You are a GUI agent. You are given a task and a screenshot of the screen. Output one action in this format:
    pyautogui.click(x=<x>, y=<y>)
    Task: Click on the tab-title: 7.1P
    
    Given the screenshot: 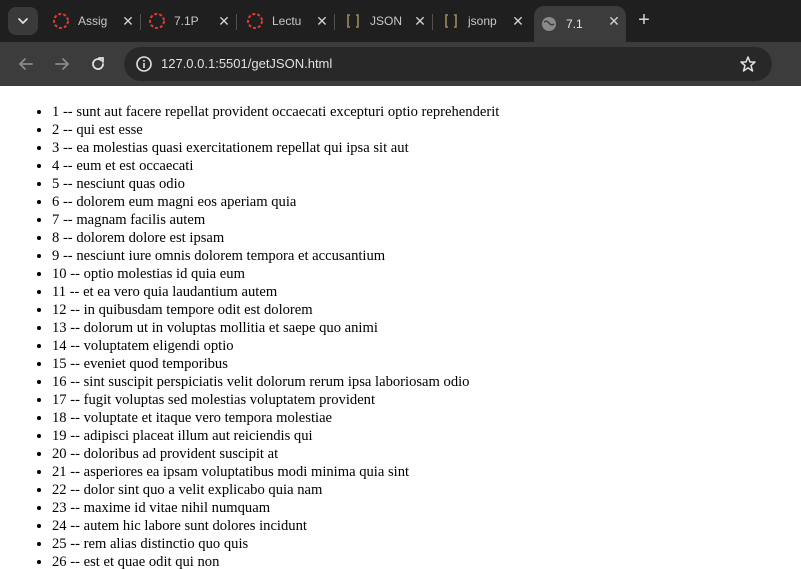 What is the action you would take?
    pyautogui.click(x=186, y=21)
    